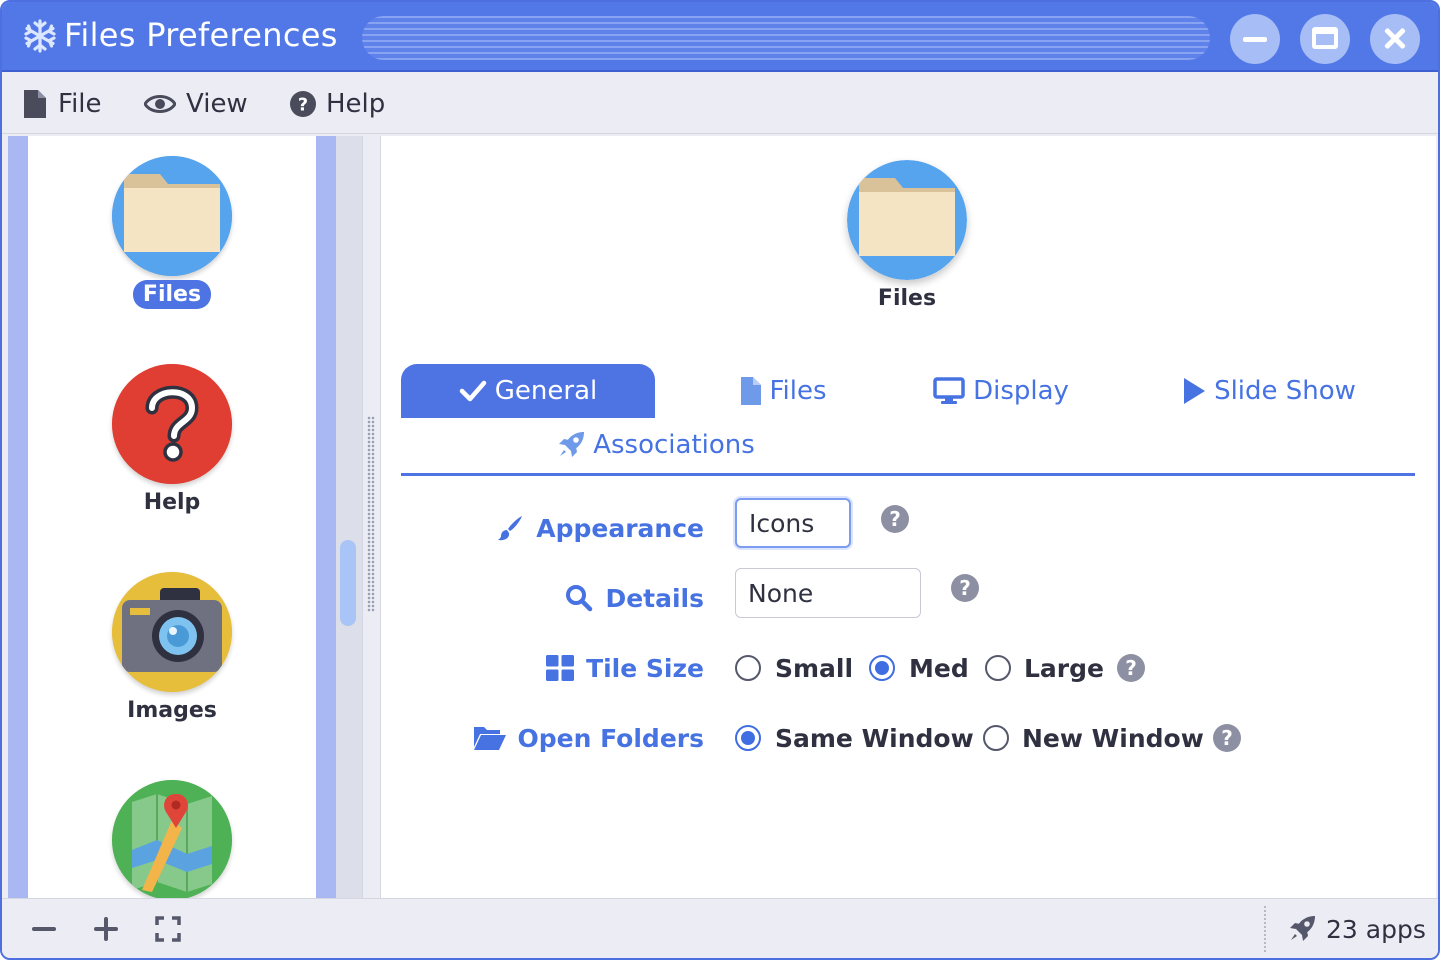  I want to click on menu-view: View, so click(196, 104).